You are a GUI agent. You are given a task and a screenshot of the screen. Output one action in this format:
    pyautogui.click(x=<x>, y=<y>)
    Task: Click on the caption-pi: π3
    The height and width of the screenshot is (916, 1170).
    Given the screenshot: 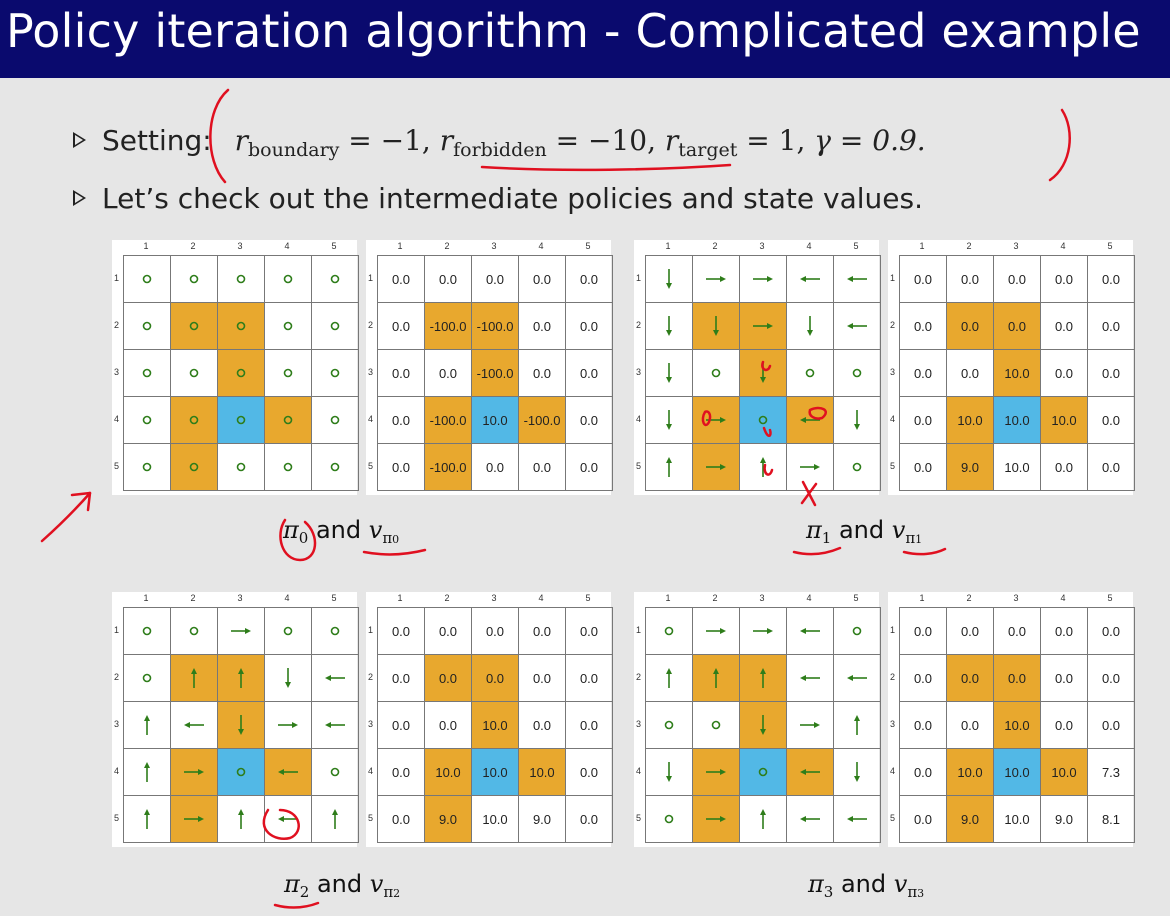 What is the action you would take?
    pyautogui.click(x=821, y=885)
    